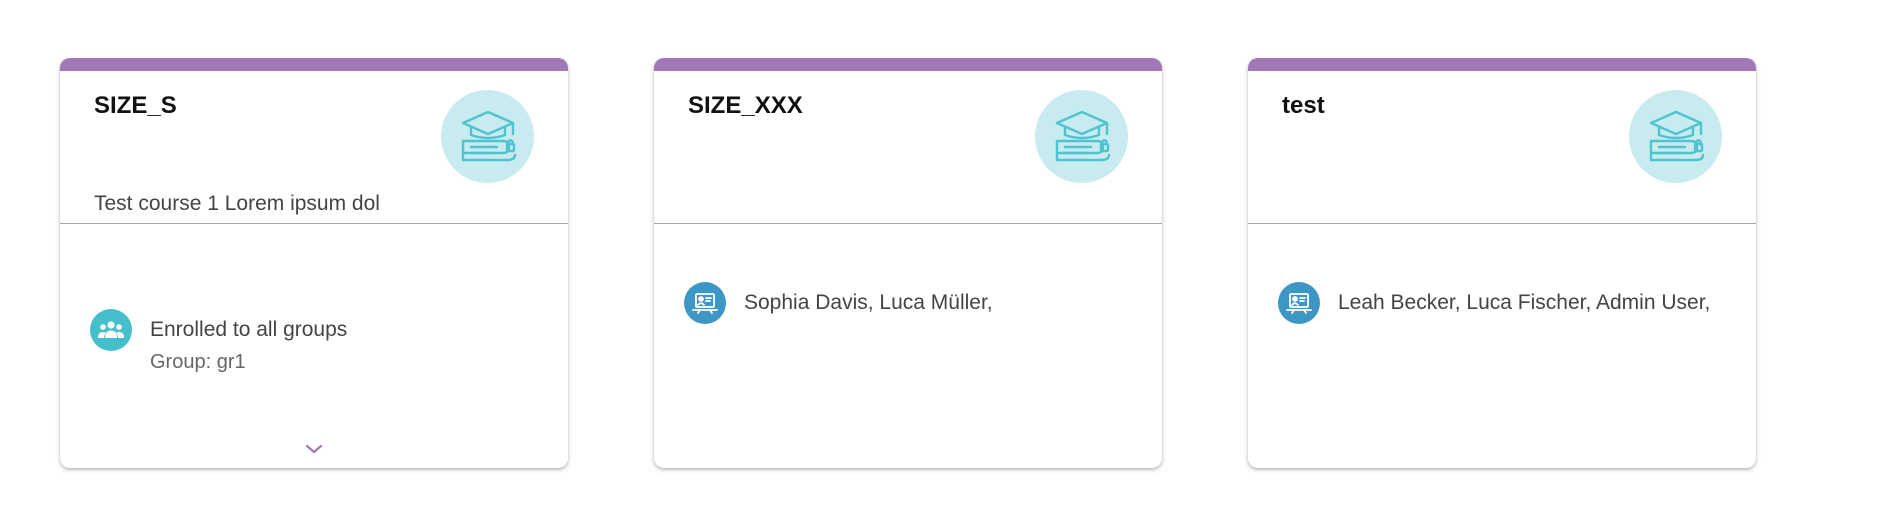  Describe the element at coordinates (868, 302) in the screenshot. I see `teacher-names: Sophia Davis, Luca Müller,` at that location.